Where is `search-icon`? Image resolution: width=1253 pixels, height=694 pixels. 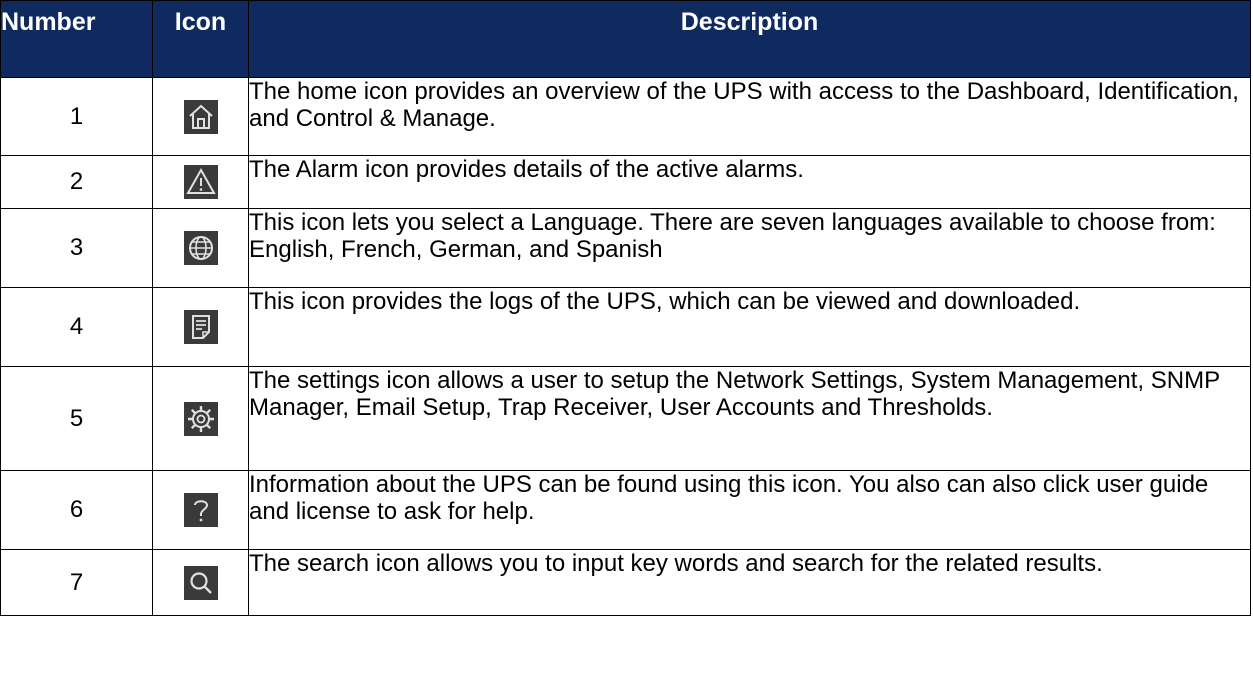 search-icon is located at coordinates (200, 582).